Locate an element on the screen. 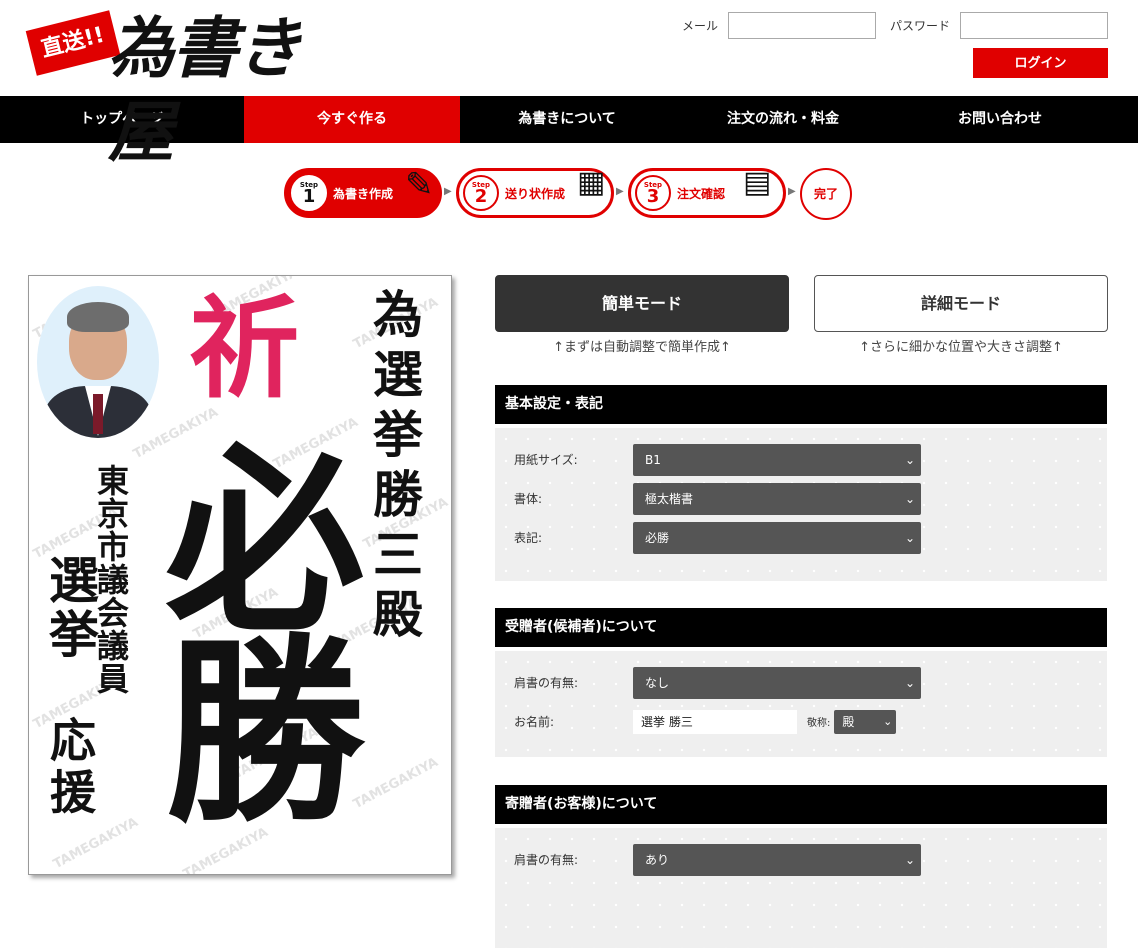 This screenshot has height=948, width=1138. nav-about: 為書きについて is located at coordinates (567, 119).